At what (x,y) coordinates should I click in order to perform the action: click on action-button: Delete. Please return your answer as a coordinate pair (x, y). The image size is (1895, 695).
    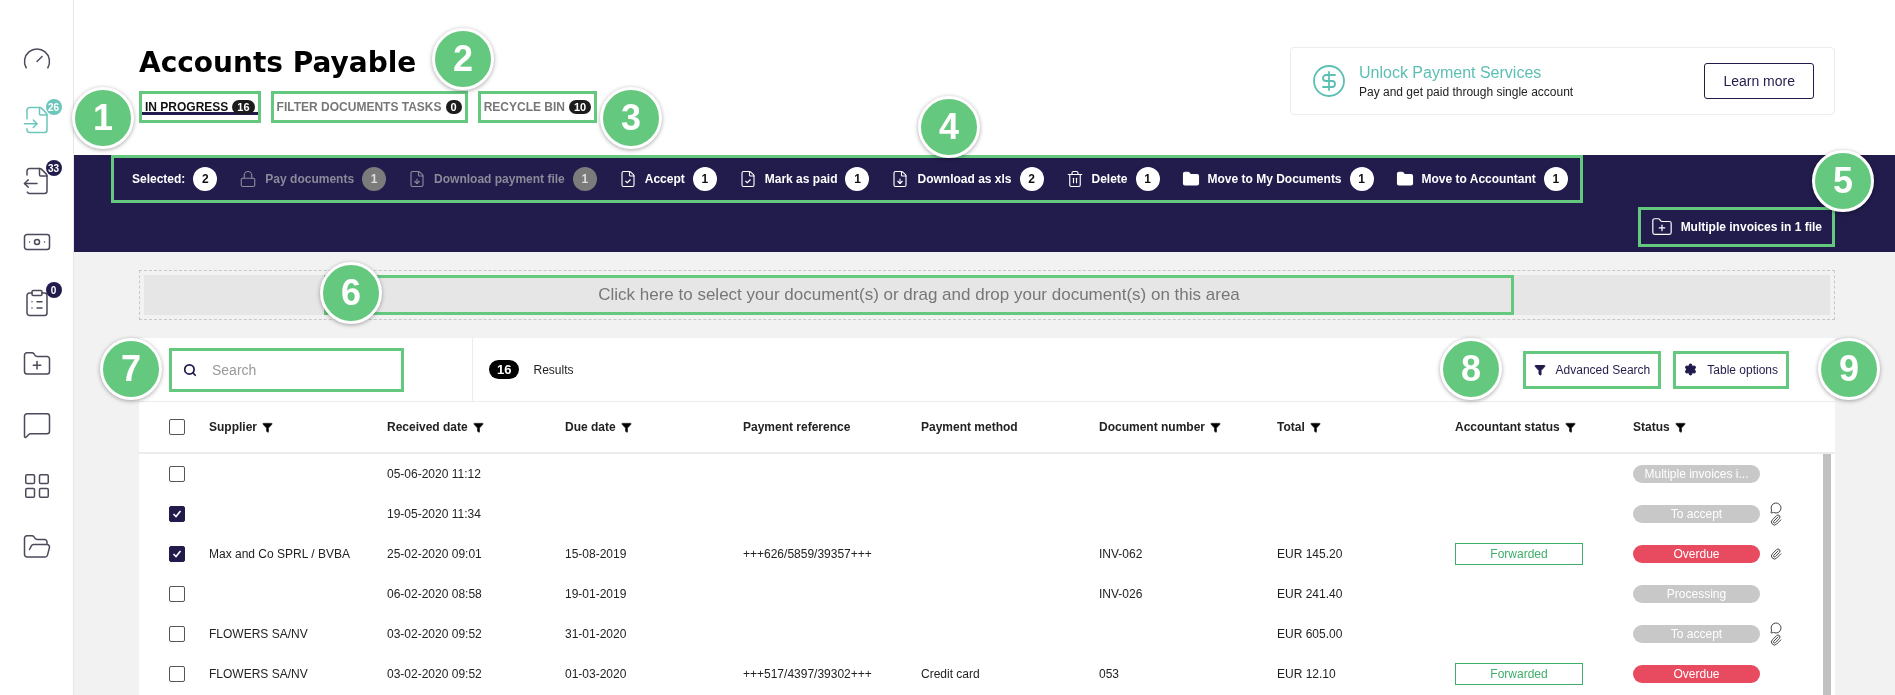
    Looking at the image, I should click on (1096, 179).